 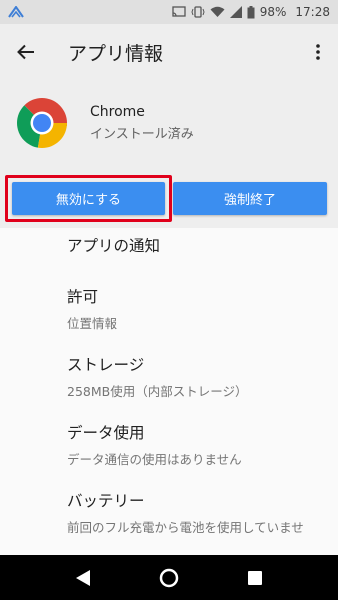 I want to click on recents-square-icon, so click(x=255, y=577).